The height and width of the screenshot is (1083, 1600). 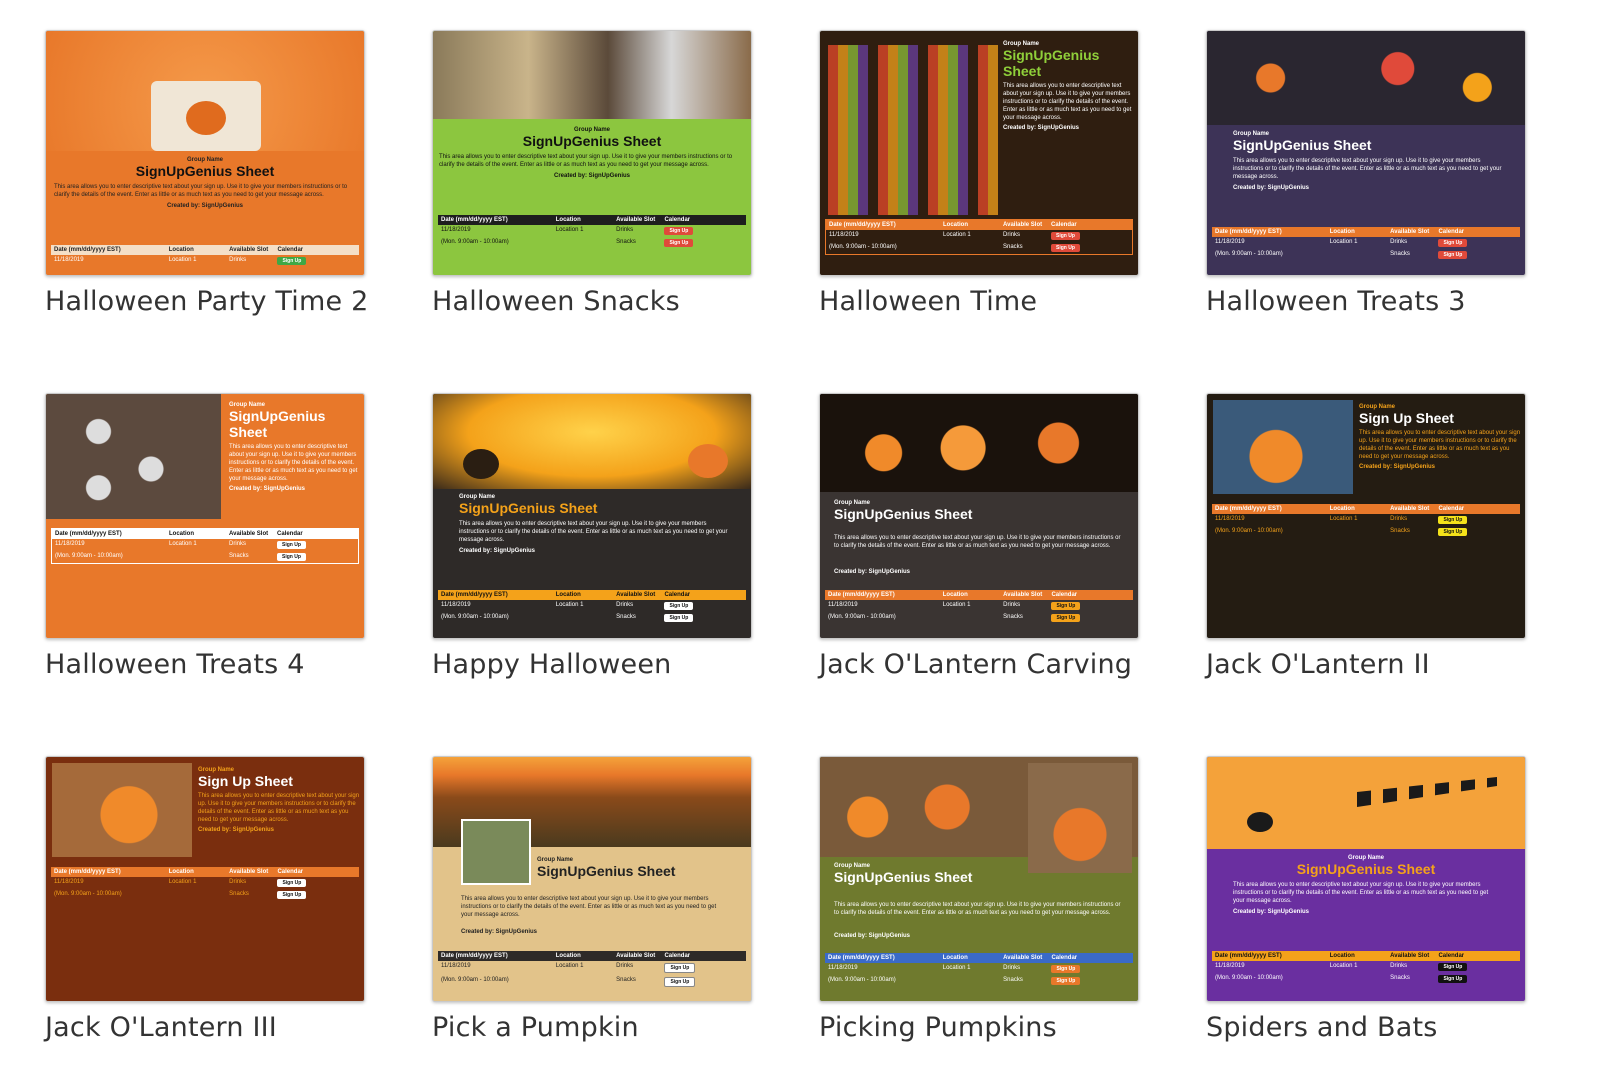 I want to click on template-name: Halloween Snacks, so click(x=591, y=301).